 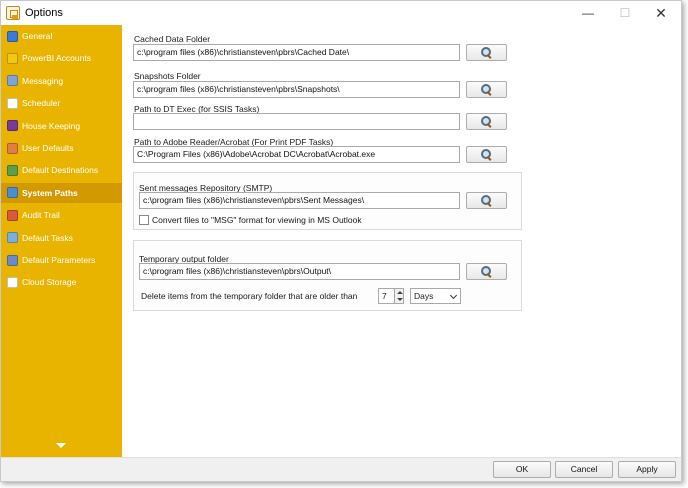 I want to click on apply-button-label: Apply, so click(x=647, y=469).